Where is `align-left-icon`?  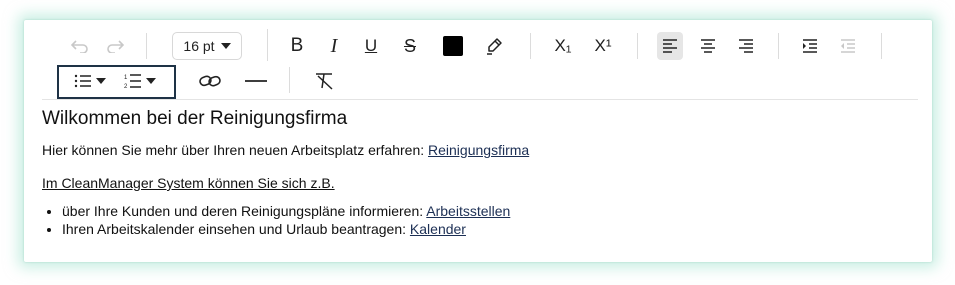
align-left-icon is located at coordinates (670, 46).